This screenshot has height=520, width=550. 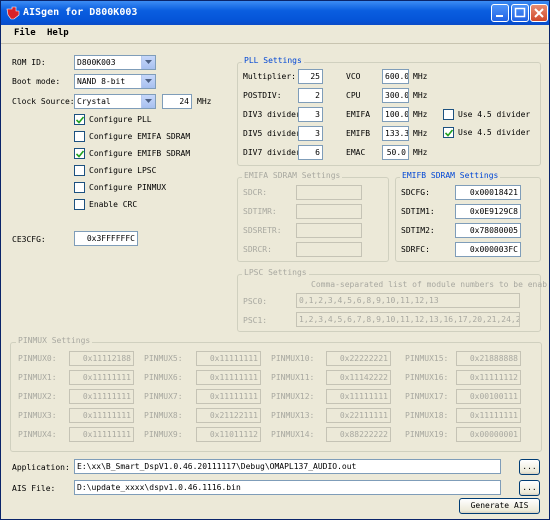 I want to click on pinmux-label: PINMUX15:, so click(x=427, y=358).